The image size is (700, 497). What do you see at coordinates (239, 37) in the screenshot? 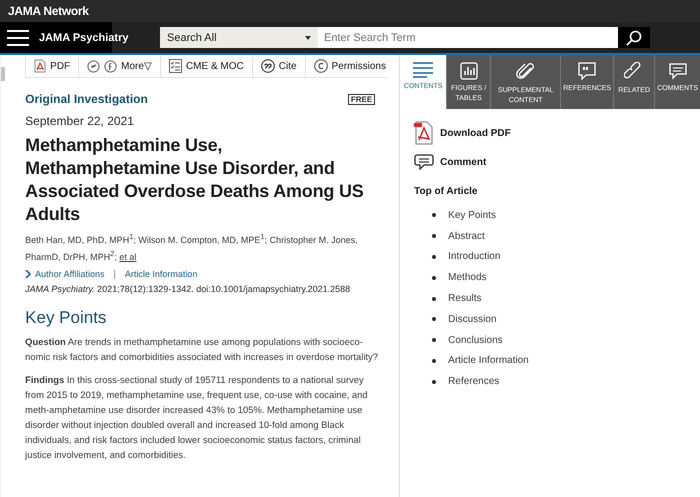
I see `search-scope-dropdown: Search All` at bounding box center [239, 37].